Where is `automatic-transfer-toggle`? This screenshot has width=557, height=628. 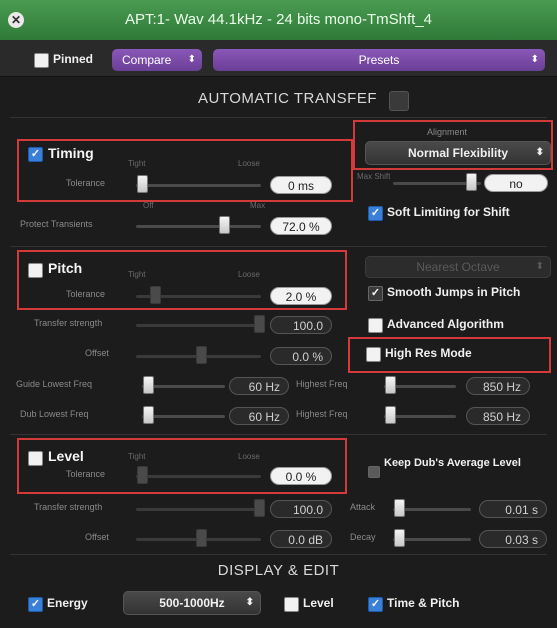
automatic-transfer-toggle is located at coordinates (399, 101).